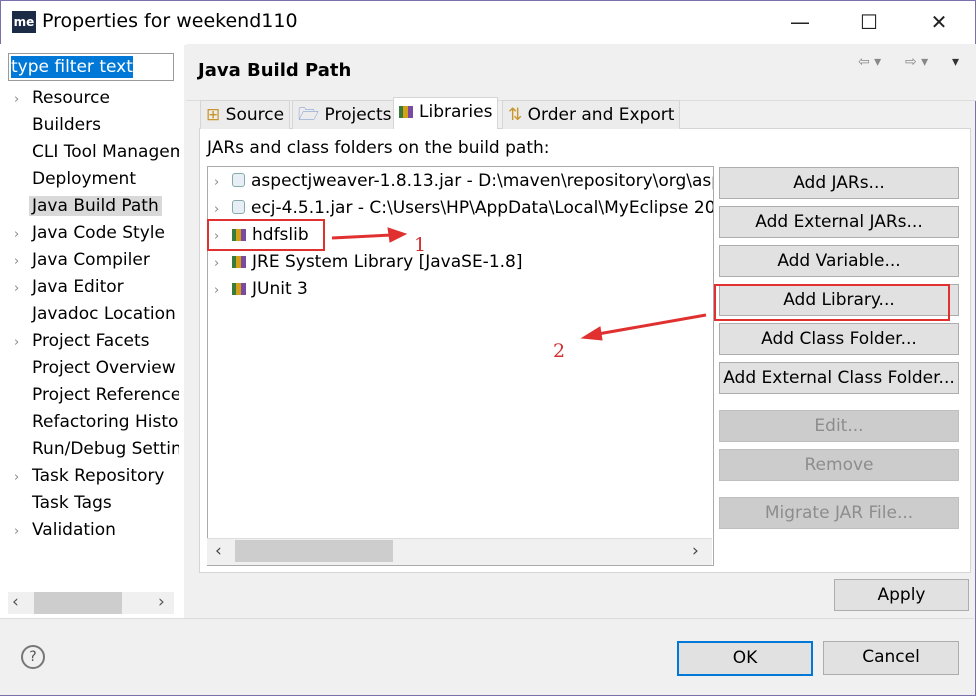  What do you see at coordinates (519, 284) in the screenshot?
I see `annotation-arrows` at bounding box center [519, 284].